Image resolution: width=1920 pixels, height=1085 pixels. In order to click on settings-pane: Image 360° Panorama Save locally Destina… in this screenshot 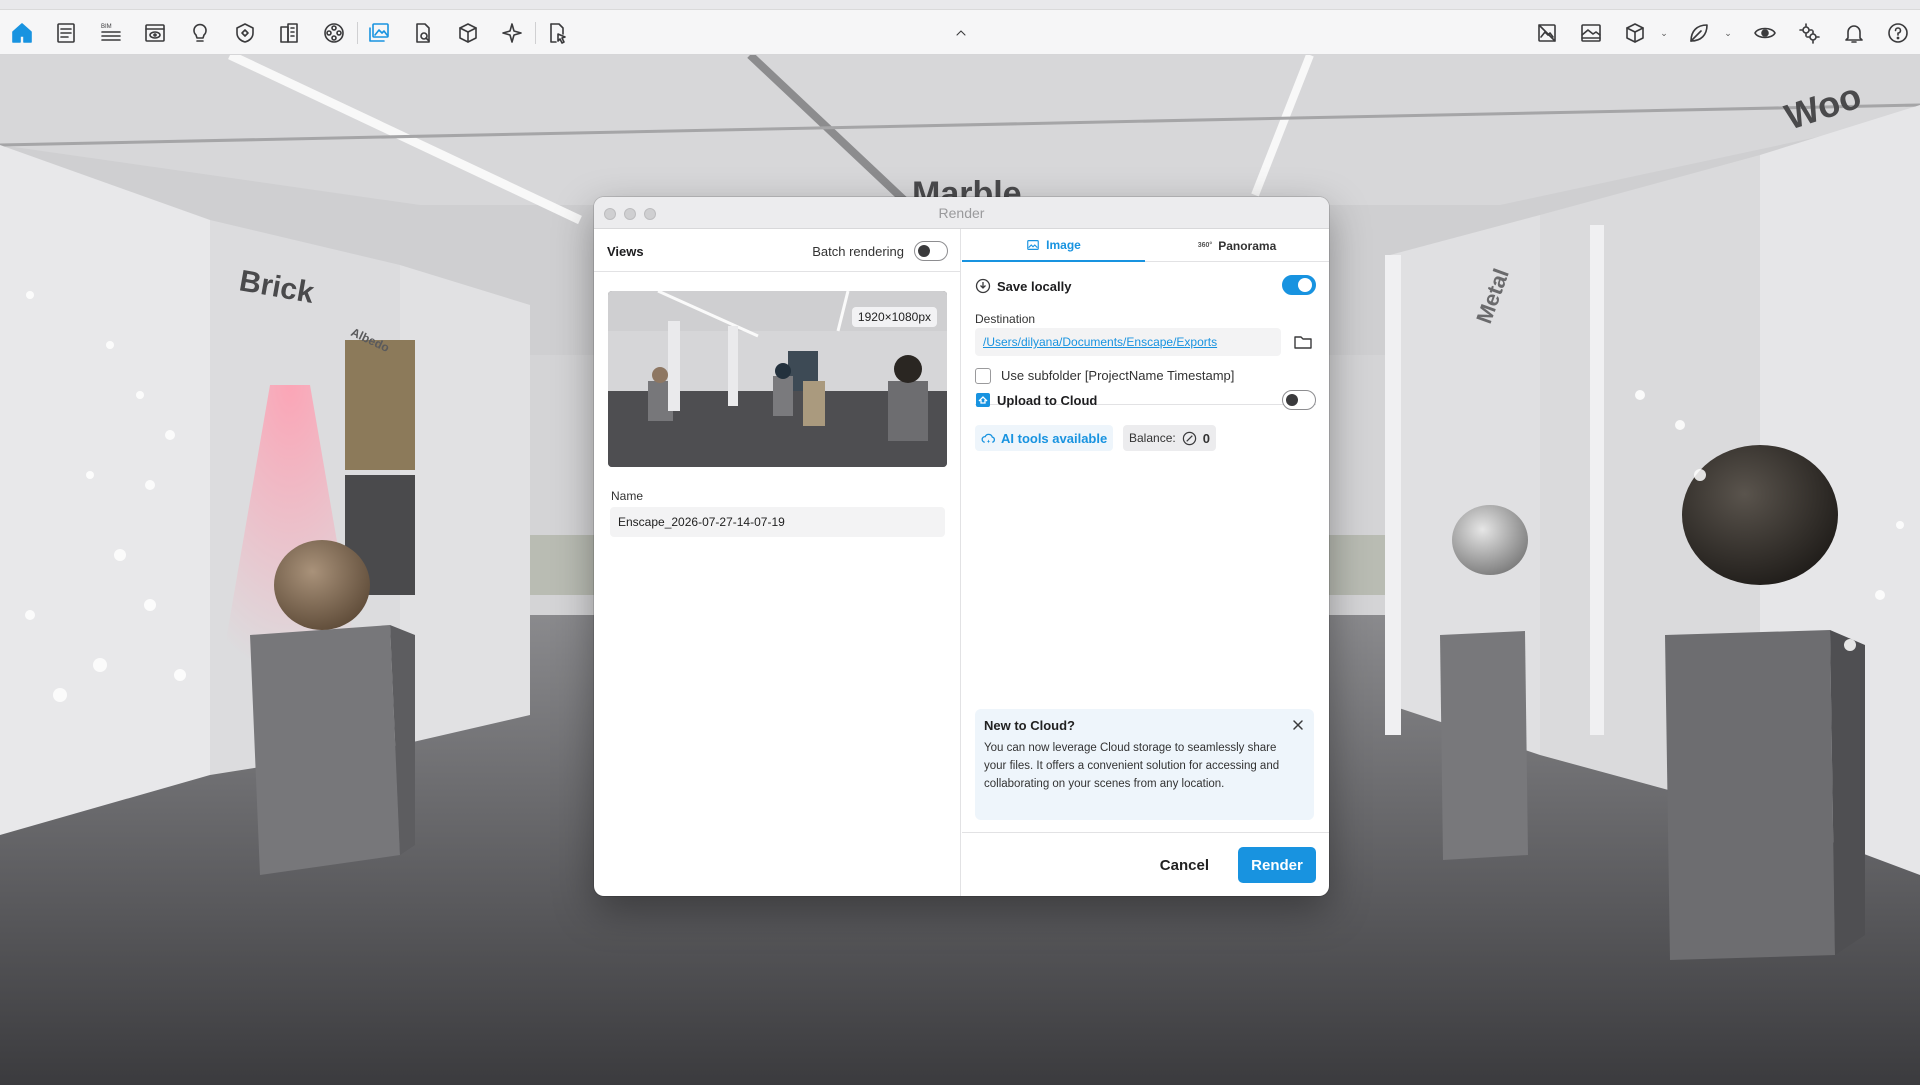, I will do `click(1145, 562)`.